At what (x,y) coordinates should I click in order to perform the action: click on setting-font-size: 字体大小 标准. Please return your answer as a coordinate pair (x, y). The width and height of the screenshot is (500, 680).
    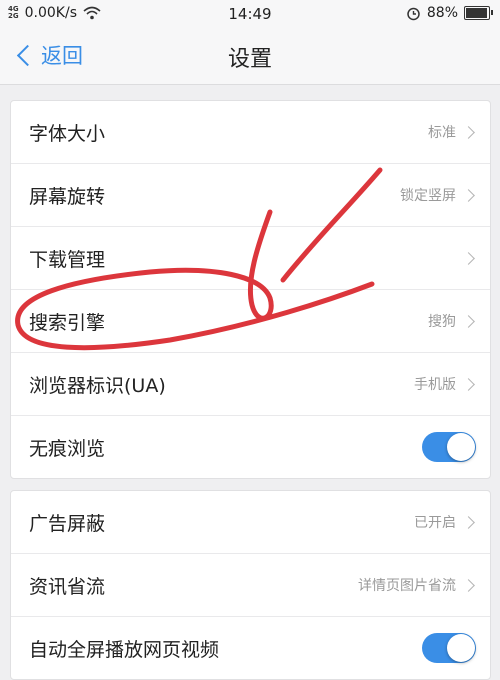
    Looking at the image, I should click on (250, 132).